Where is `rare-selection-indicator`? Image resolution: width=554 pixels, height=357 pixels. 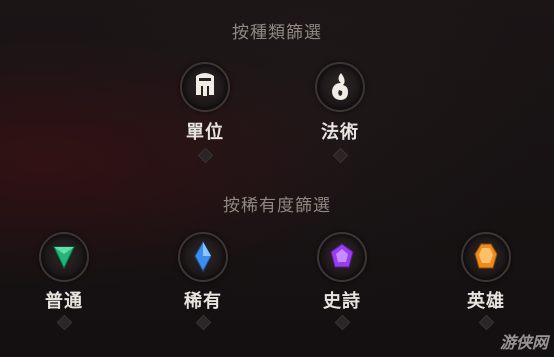
rare-selection-indicator is located at coordinates (203, 322).